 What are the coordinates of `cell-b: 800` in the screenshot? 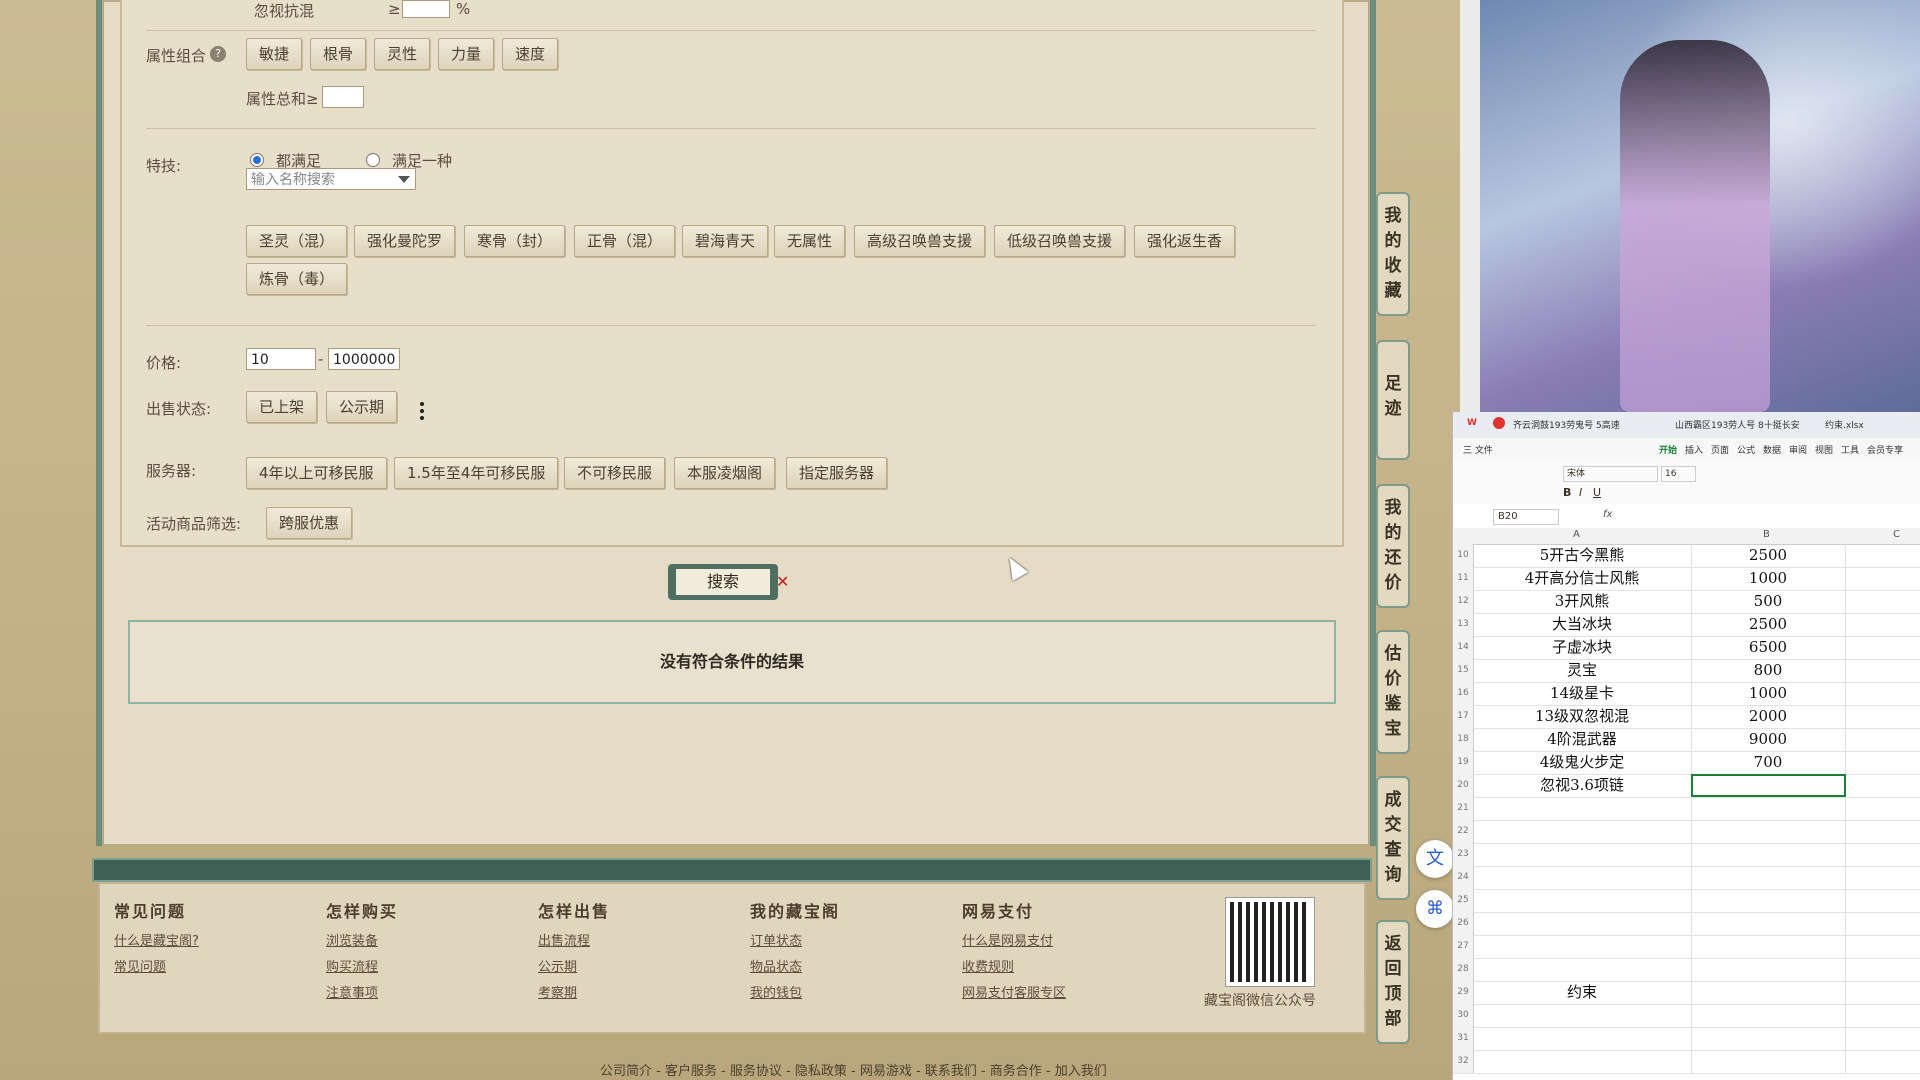 It's located at (1768, 670).